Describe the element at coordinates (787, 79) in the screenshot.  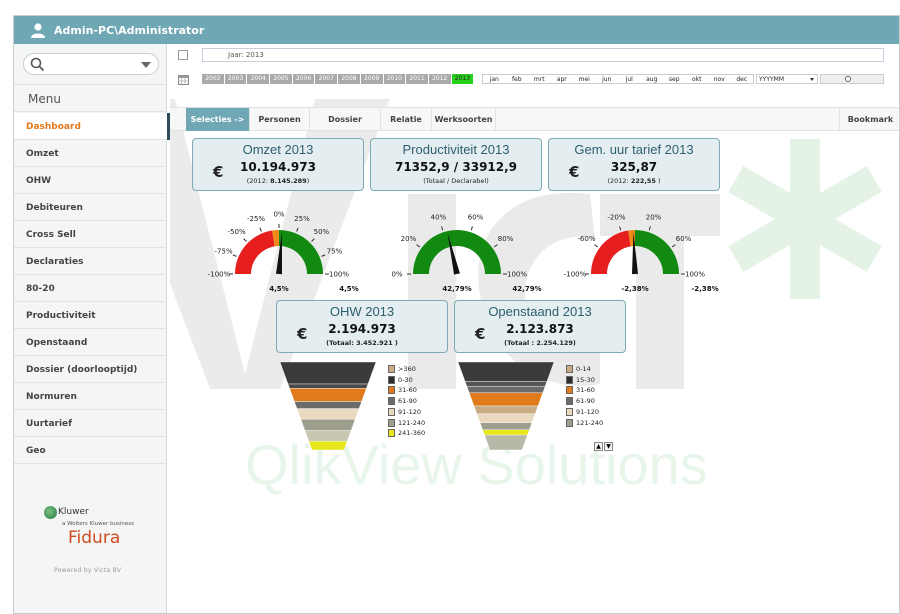
I see `period-select: YYYYMM` at that location.